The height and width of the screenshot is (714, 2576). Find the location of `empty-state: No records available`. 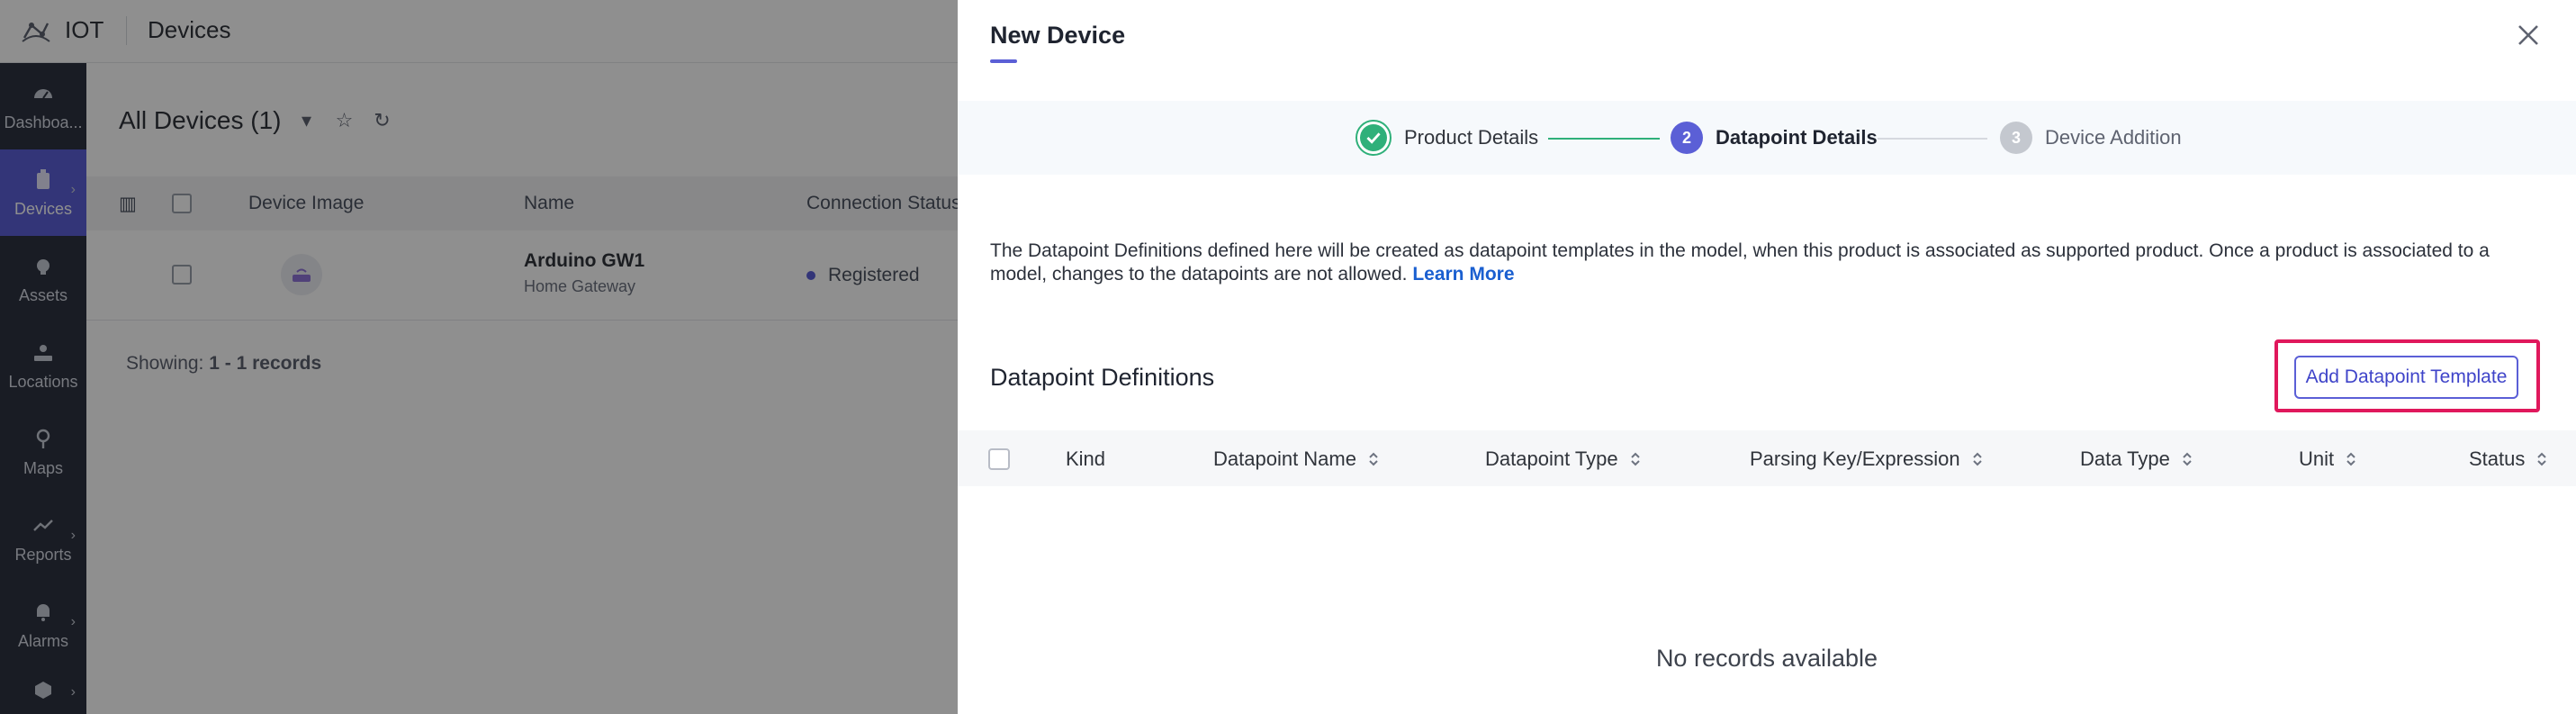

empty-state: No records available is located at coordinates (1766, 658).